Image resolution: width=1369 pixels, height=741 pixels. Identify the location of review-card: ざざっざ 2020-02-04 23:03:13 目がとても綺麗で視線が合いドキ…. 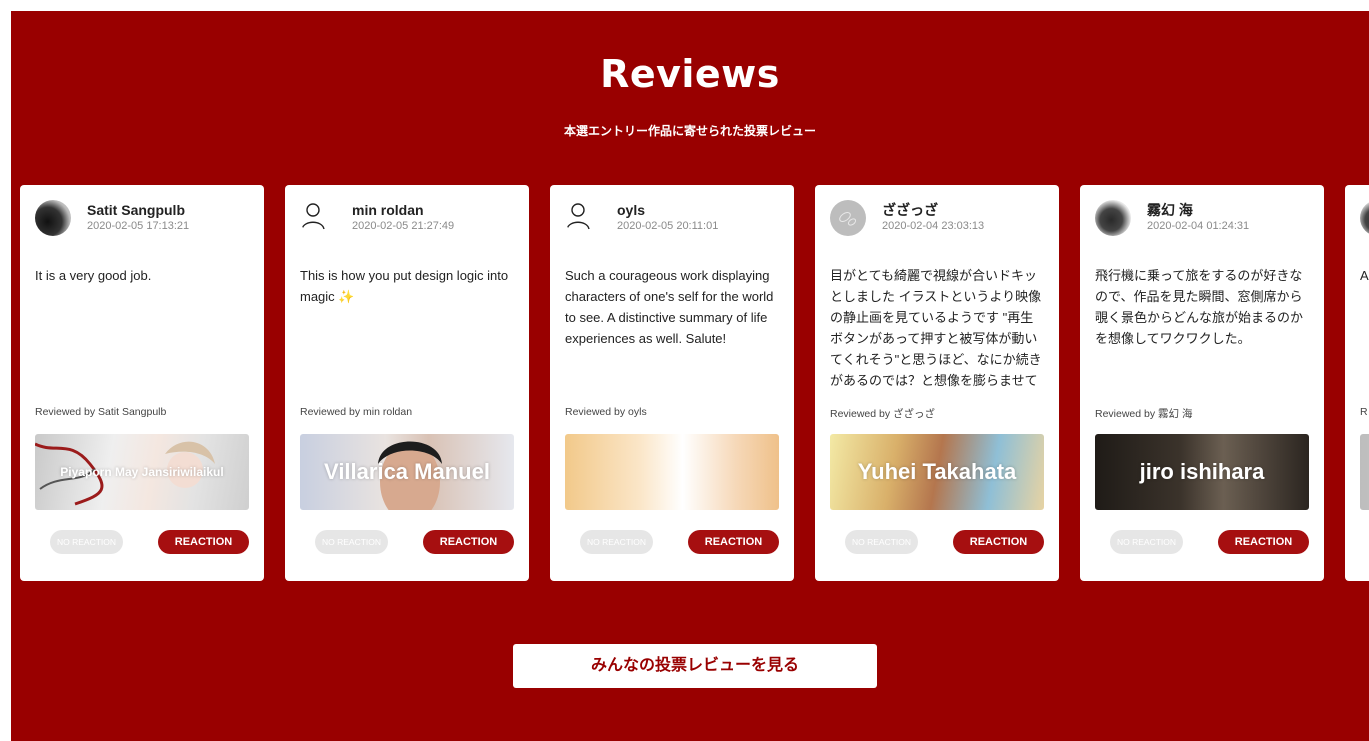
(937, 383).